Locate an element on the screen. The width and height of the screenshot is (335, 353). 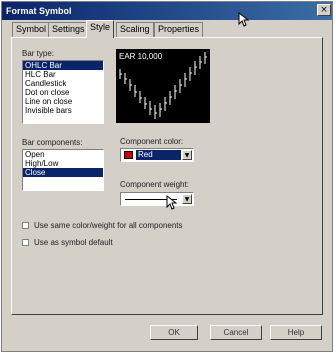
tab-label: Symbol is located at coordinates (31, 29).